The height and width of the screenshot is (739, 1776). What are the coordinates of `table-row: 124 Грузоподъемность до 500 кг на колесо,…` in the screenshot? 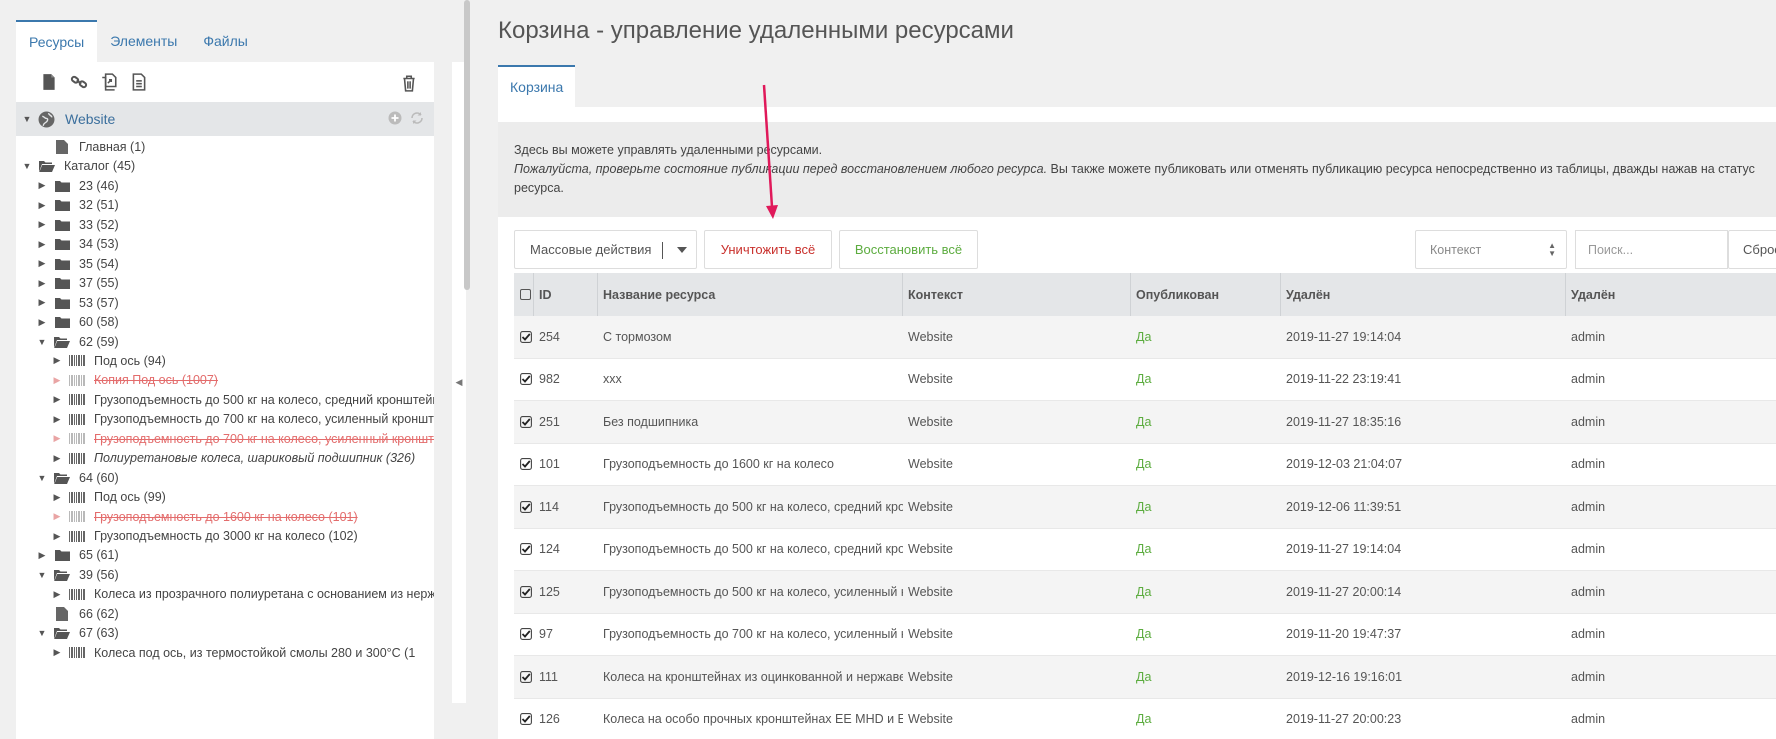 It's located at (1145, 550).